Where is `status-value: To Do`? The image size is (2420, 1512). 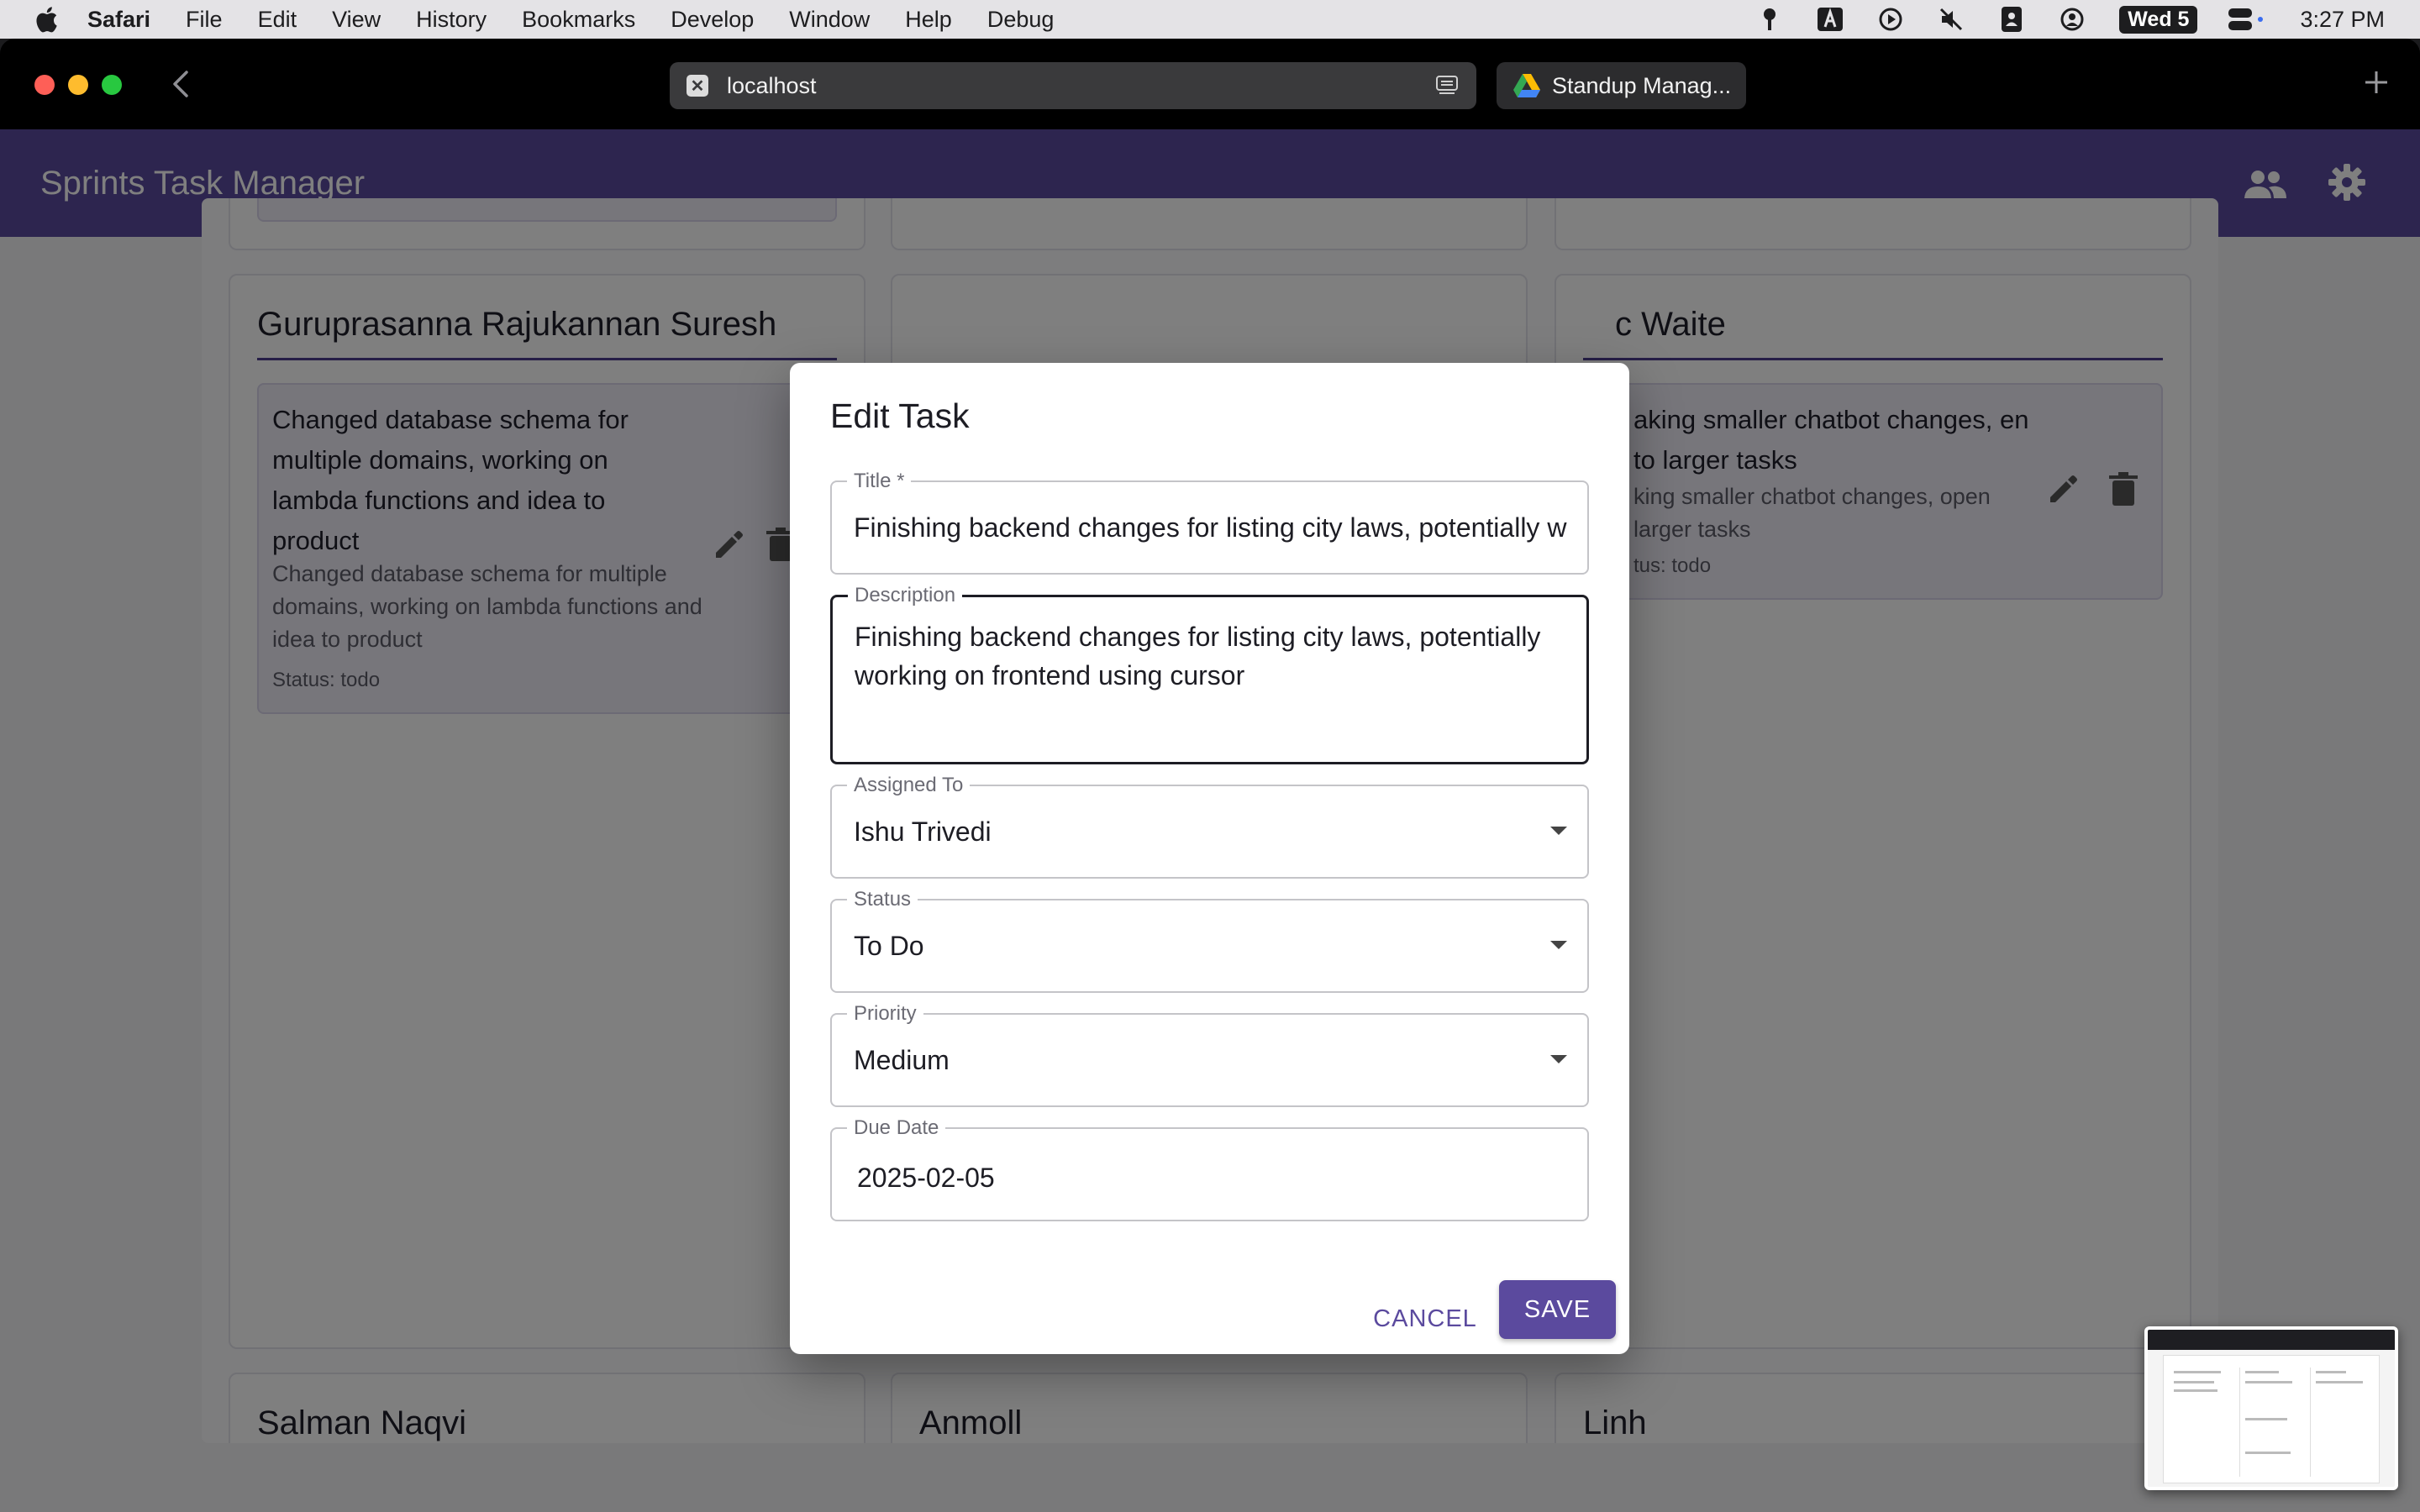
status-value: To Do is located at coordinates (889, 946).